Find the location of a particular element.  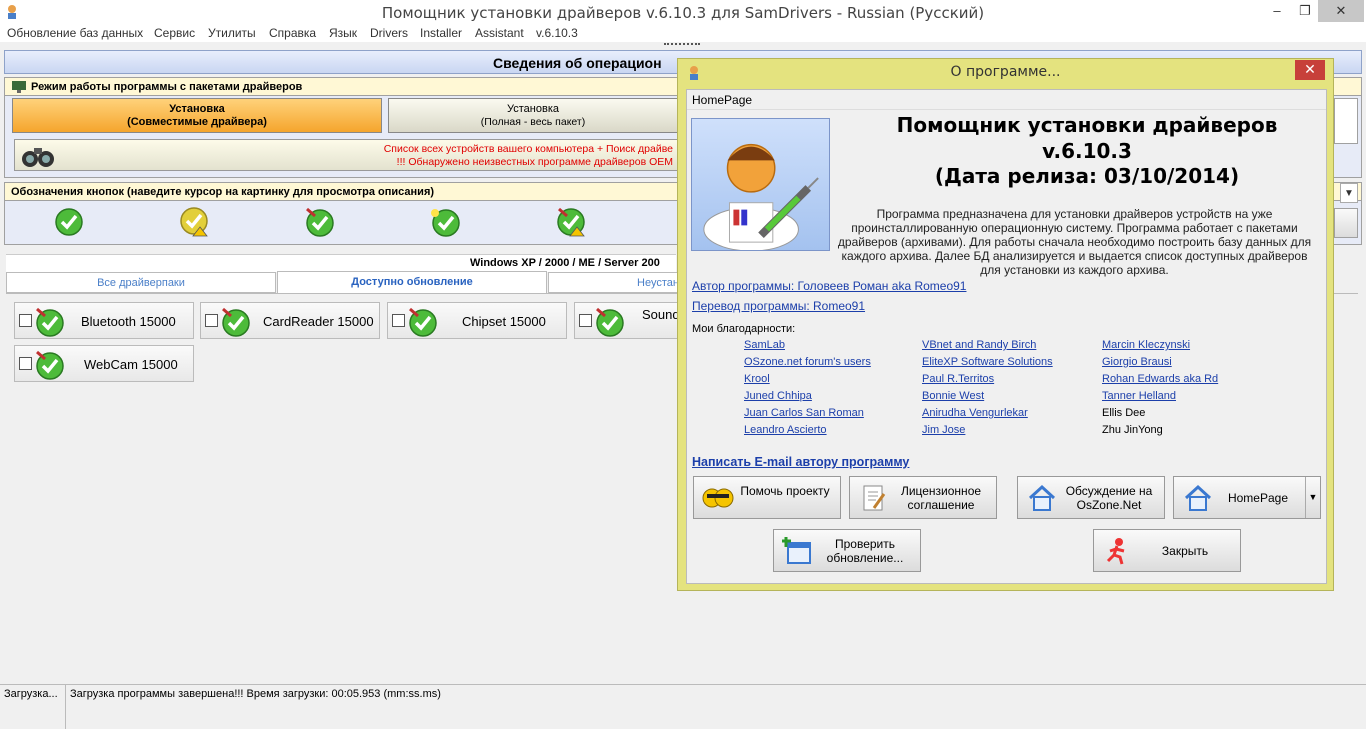

credit-link: Paul R.Territos is located at coordinates (958, 379).